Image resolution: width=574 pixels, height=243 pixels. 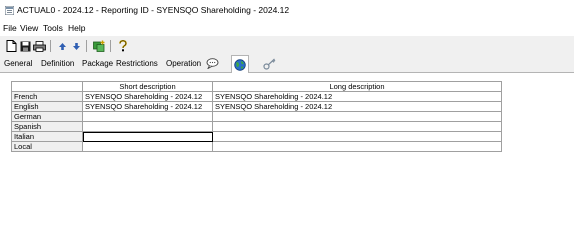 I want to click on up-arrow-icon, so click(x=62, y=46).